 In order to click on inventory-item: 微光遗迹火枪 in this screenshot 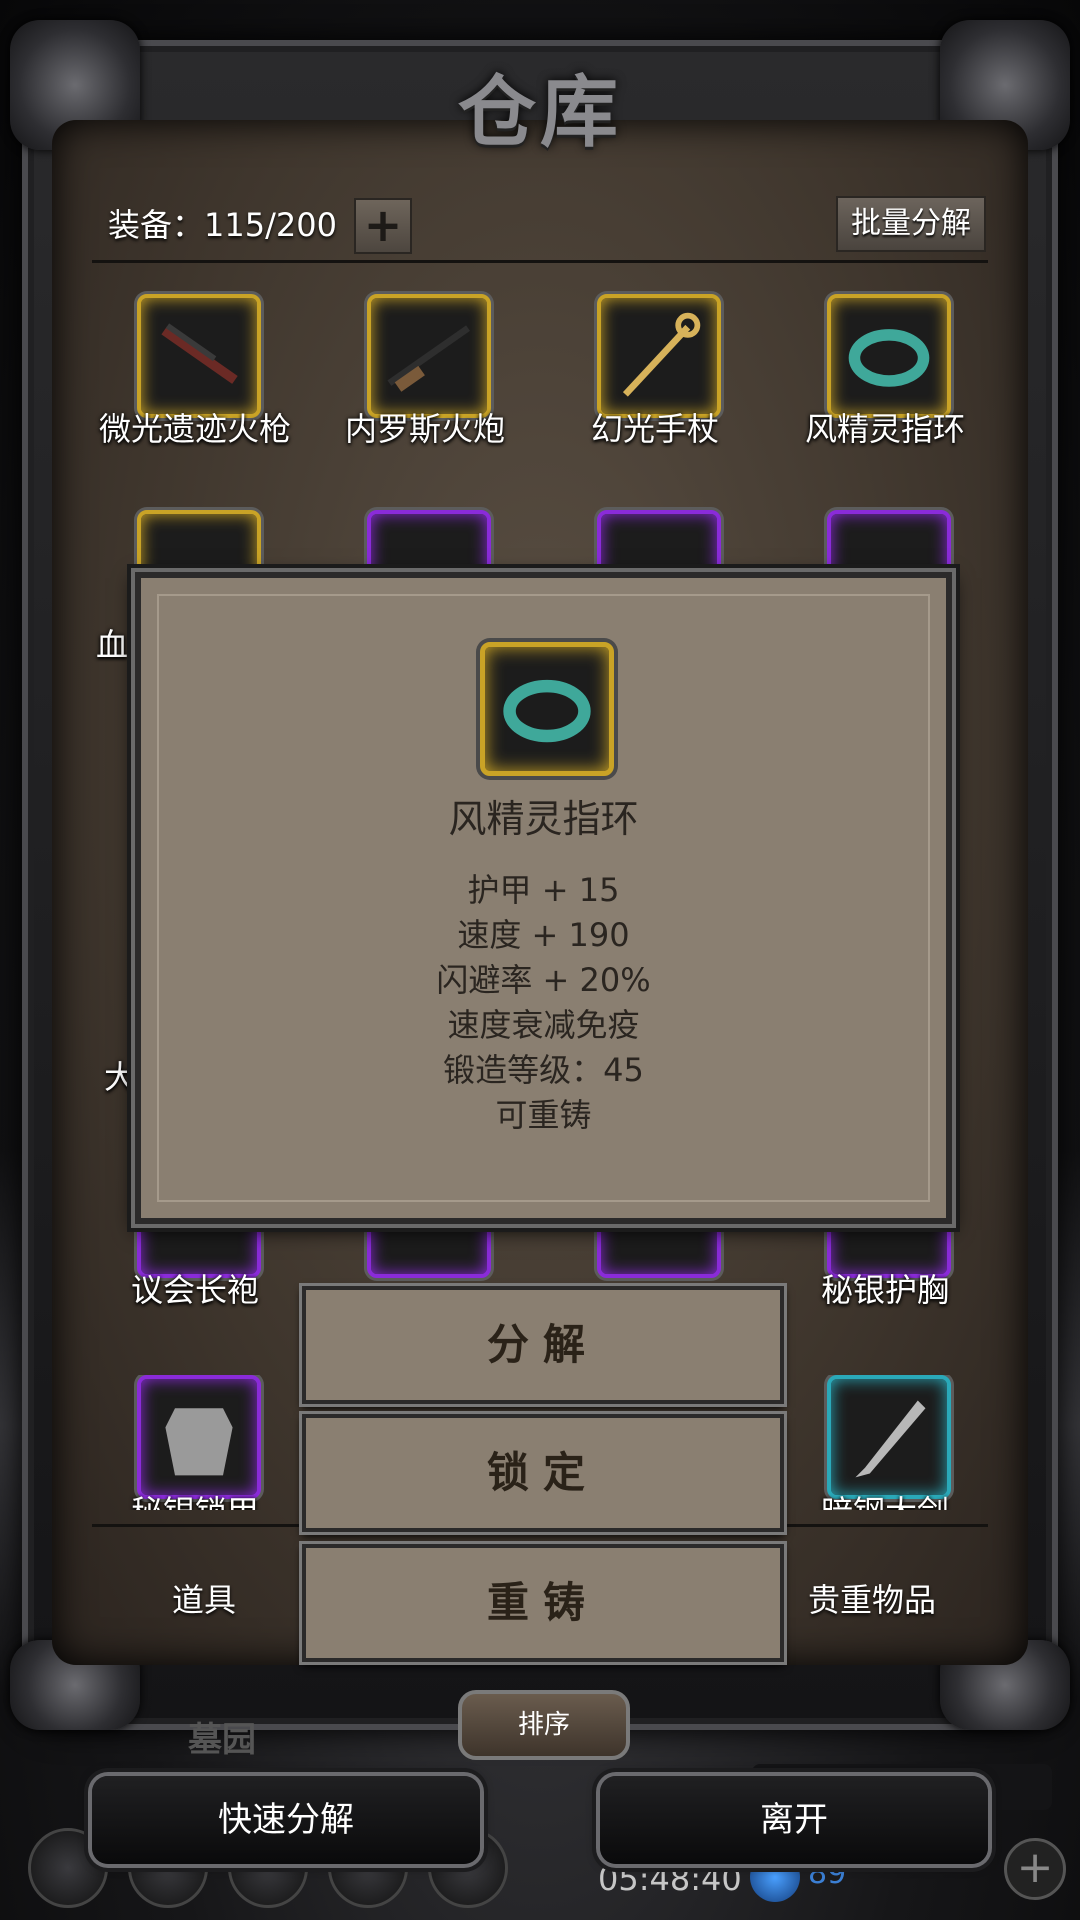, I will do `click(195, 379)`.